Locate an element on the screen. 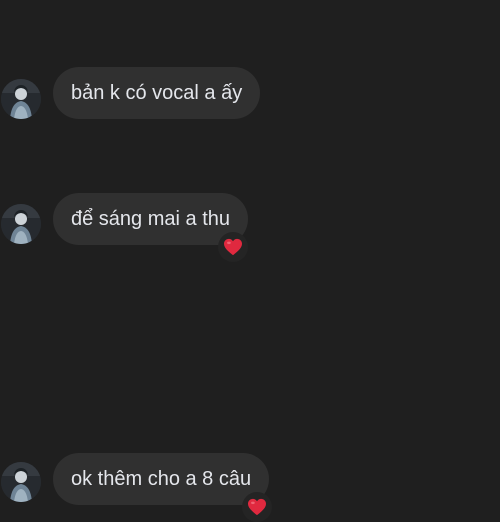 This screenshot has height=522, width=500. message-text: ok thêm cho a 8 câu is located at coordinates (161, 479).